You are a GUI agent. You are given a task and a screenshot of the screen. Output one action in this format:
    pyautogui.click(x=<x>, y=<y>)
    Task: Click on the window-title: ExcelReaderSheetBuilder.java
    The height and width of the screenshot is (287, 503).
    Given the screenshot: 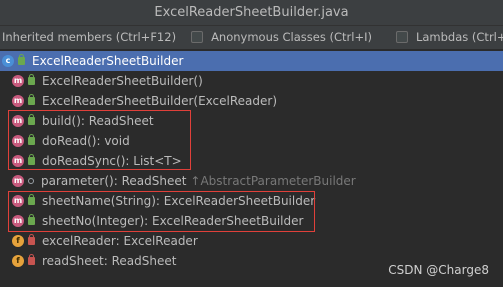 What is the action you would take?
    pyautogui.click(x=251, y=12)
    